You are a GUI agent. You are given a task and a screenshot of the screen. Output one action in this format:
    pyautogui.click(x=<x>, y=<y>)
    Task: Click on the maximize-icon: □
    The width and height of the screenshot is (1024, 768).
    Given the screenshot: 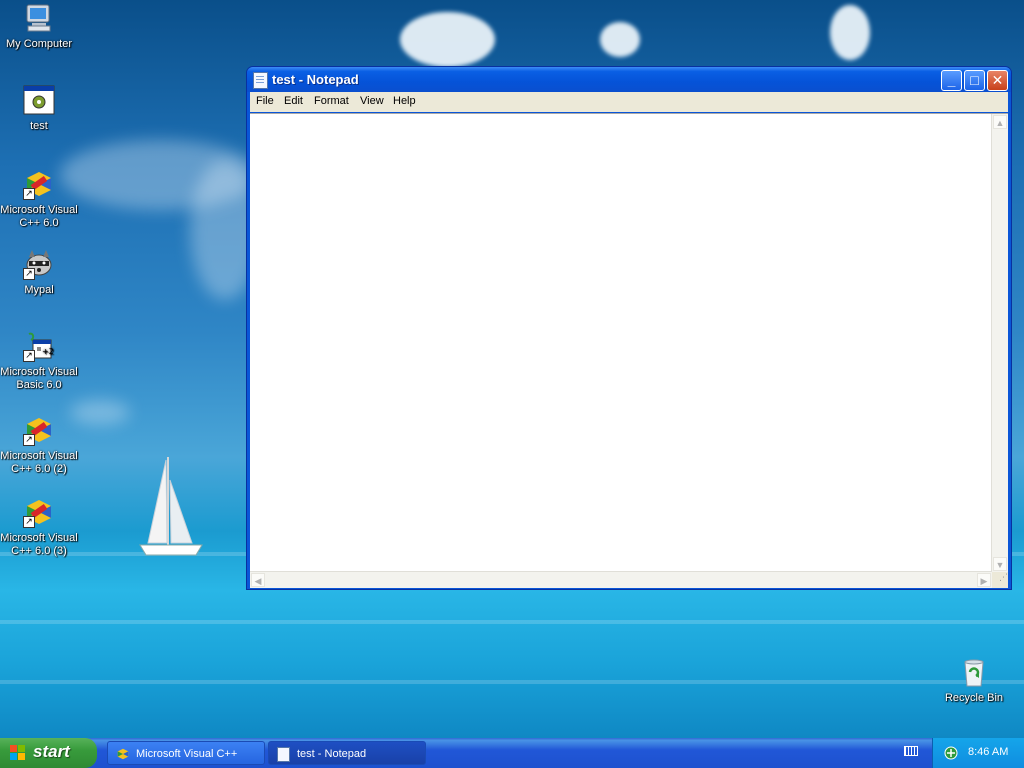 What is the action you would take?
    pyautogui.click(x=974, y=80)
    